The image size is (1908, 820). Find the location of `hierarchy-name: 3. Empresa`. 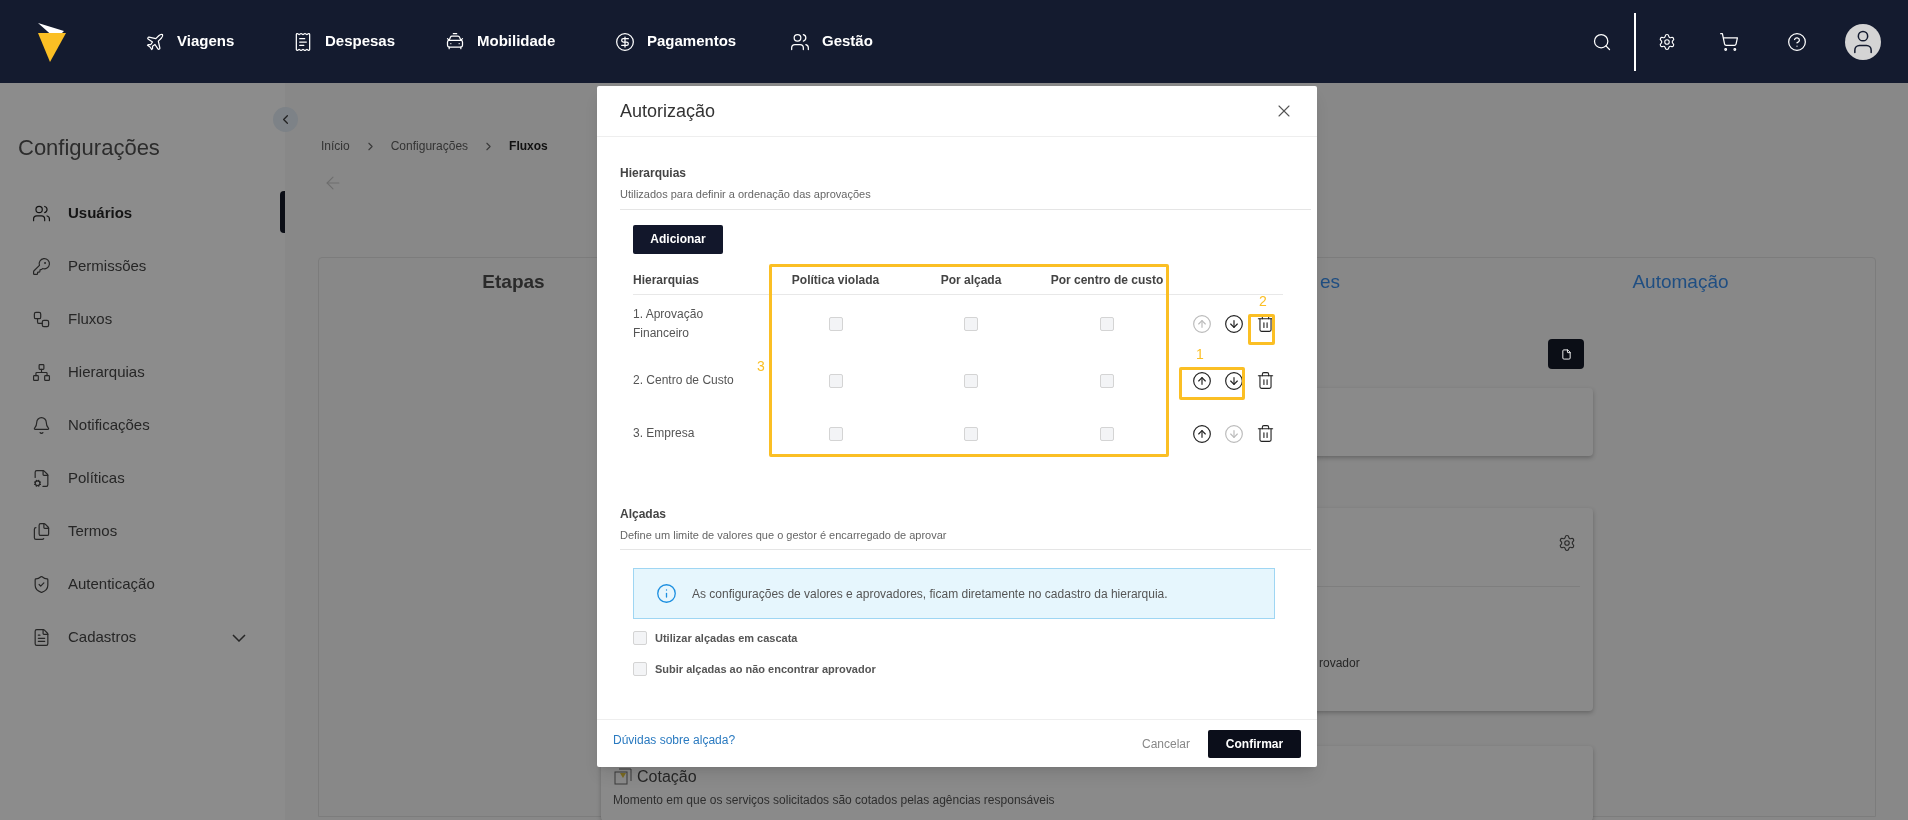

hierarchy-name: 3. Empresa is located at coordinates (664, 433).